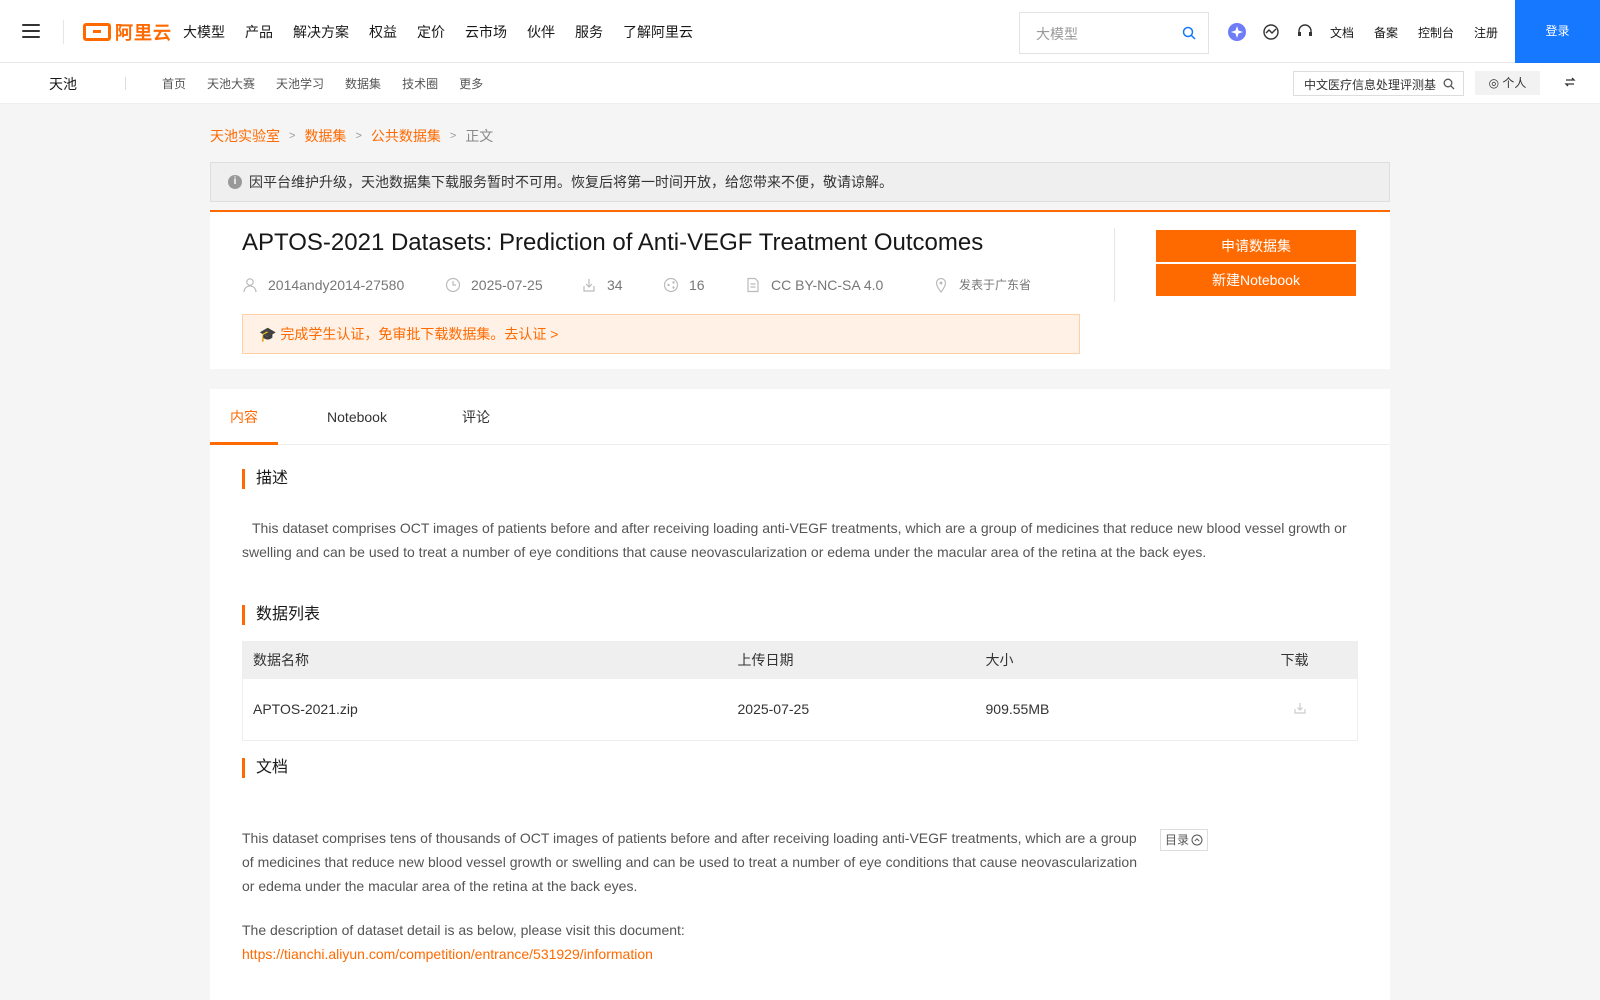  I want to click on personal-button: ◎ 个人, so click(1507, 83).